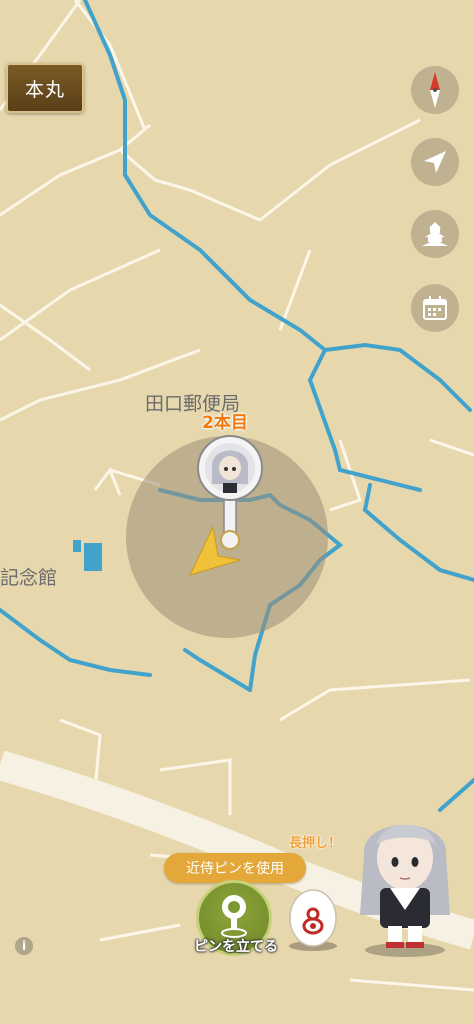 This screenshot has width=474, height=1024. Describe the element at coordinates (234, 916) in the screenshot. I see `map-pin-icon` at that location.